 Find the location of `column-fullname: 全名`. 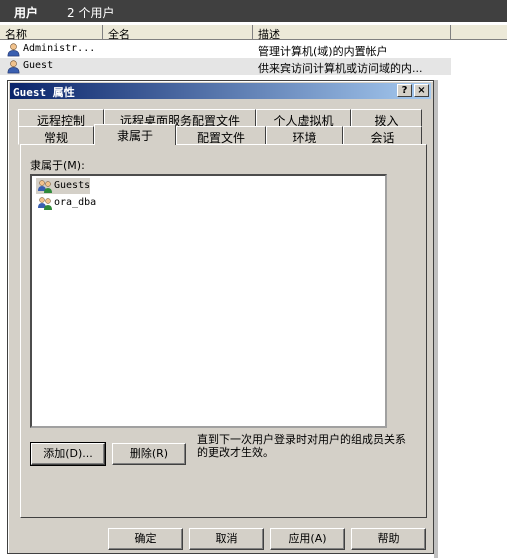

column-fullname: 全名 is located at coordinates (178, 33).